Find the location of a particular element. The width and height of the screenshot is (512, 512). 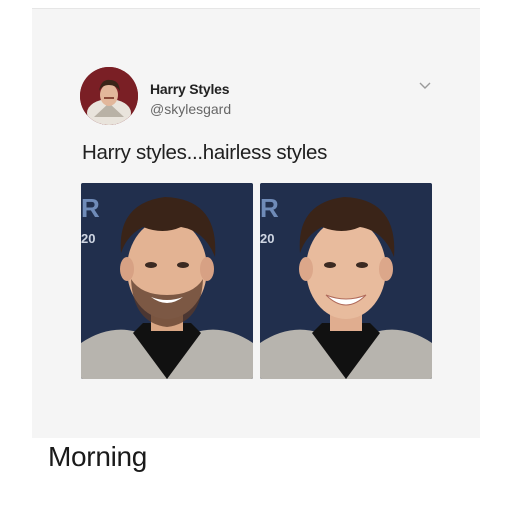

tweet-photo-clean-shaven: R 20 is located at coordinates (346, 281).